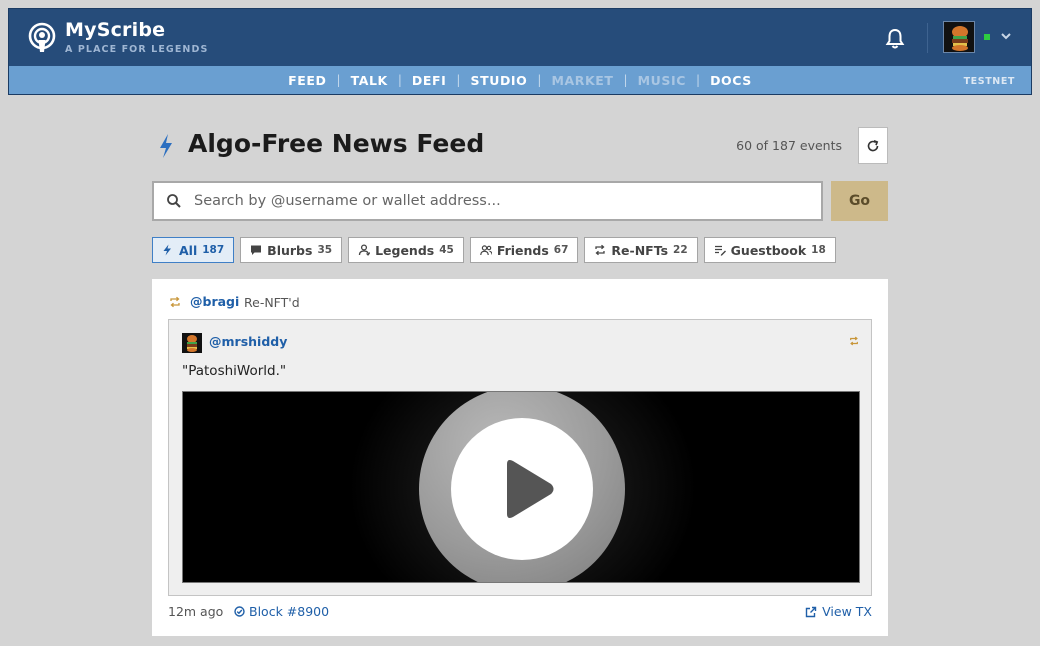 The image size is (1040, 646). Describe the element at coordinates (1006, 36) in the screenshot. I see `chevron-down-icon` at that location.